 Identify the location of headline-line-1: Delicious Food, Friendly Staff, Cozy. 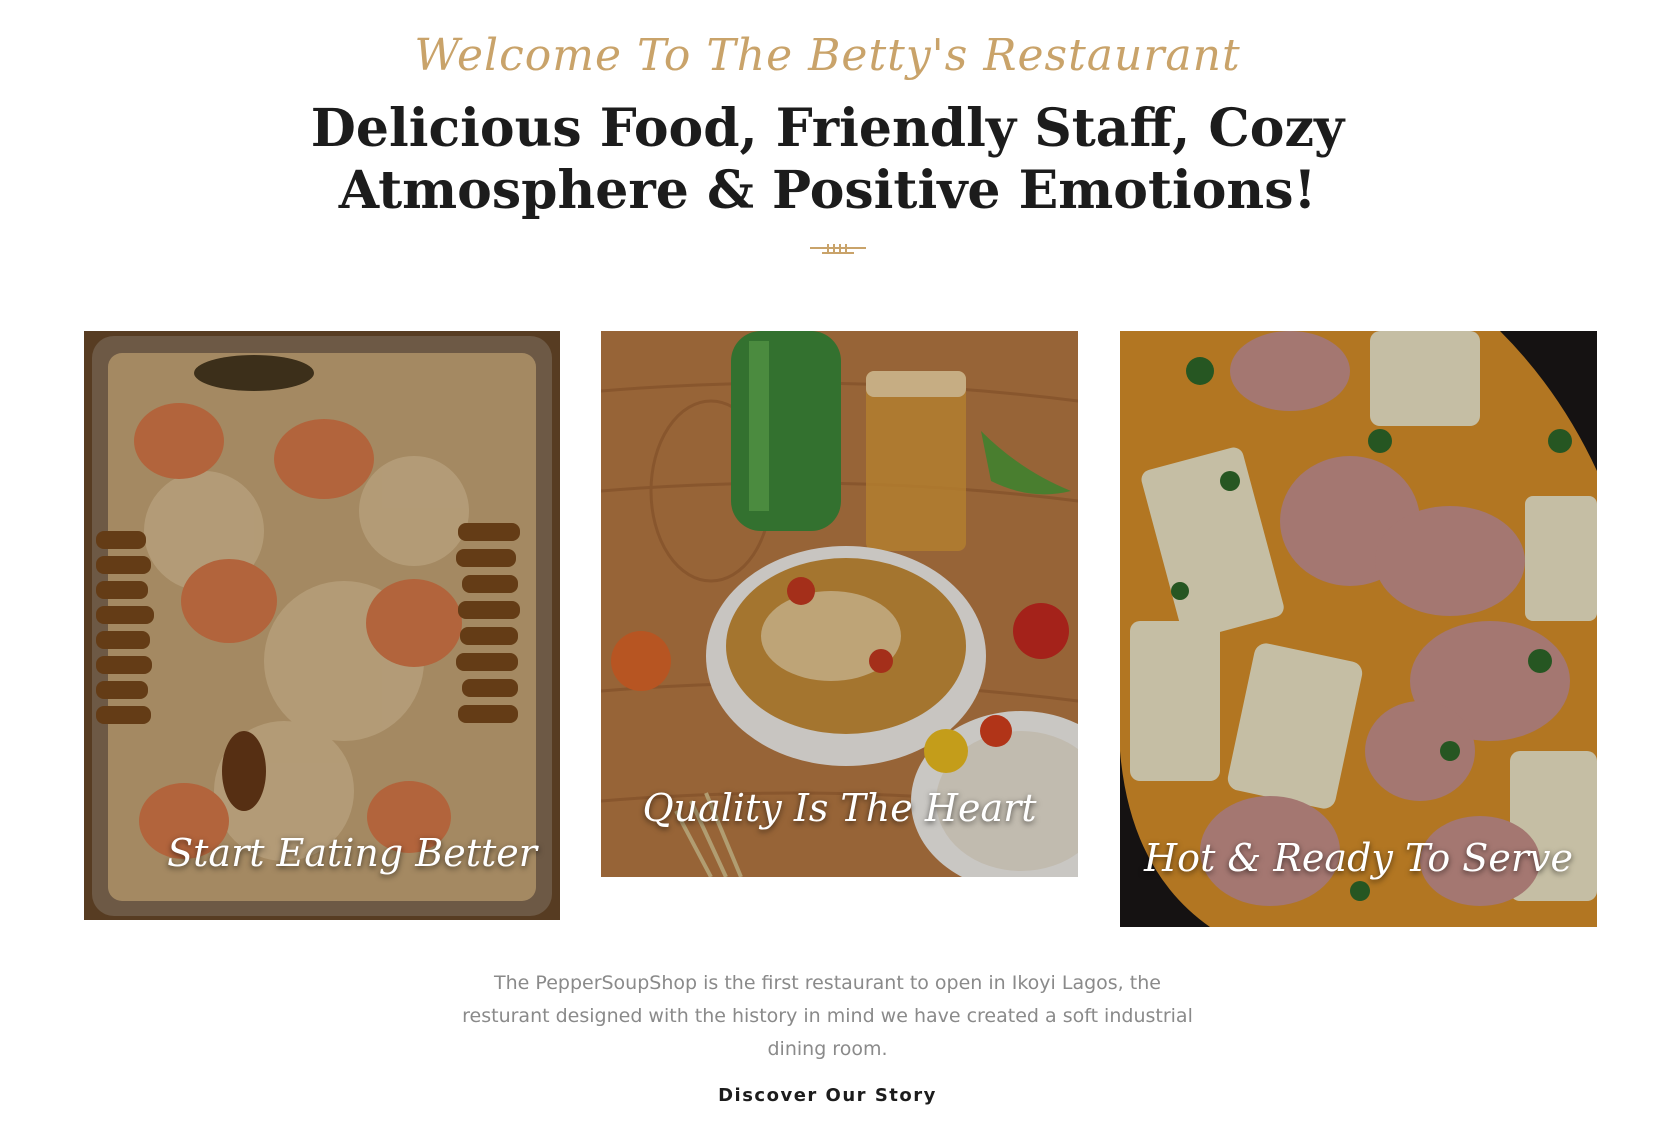
(827, 128).